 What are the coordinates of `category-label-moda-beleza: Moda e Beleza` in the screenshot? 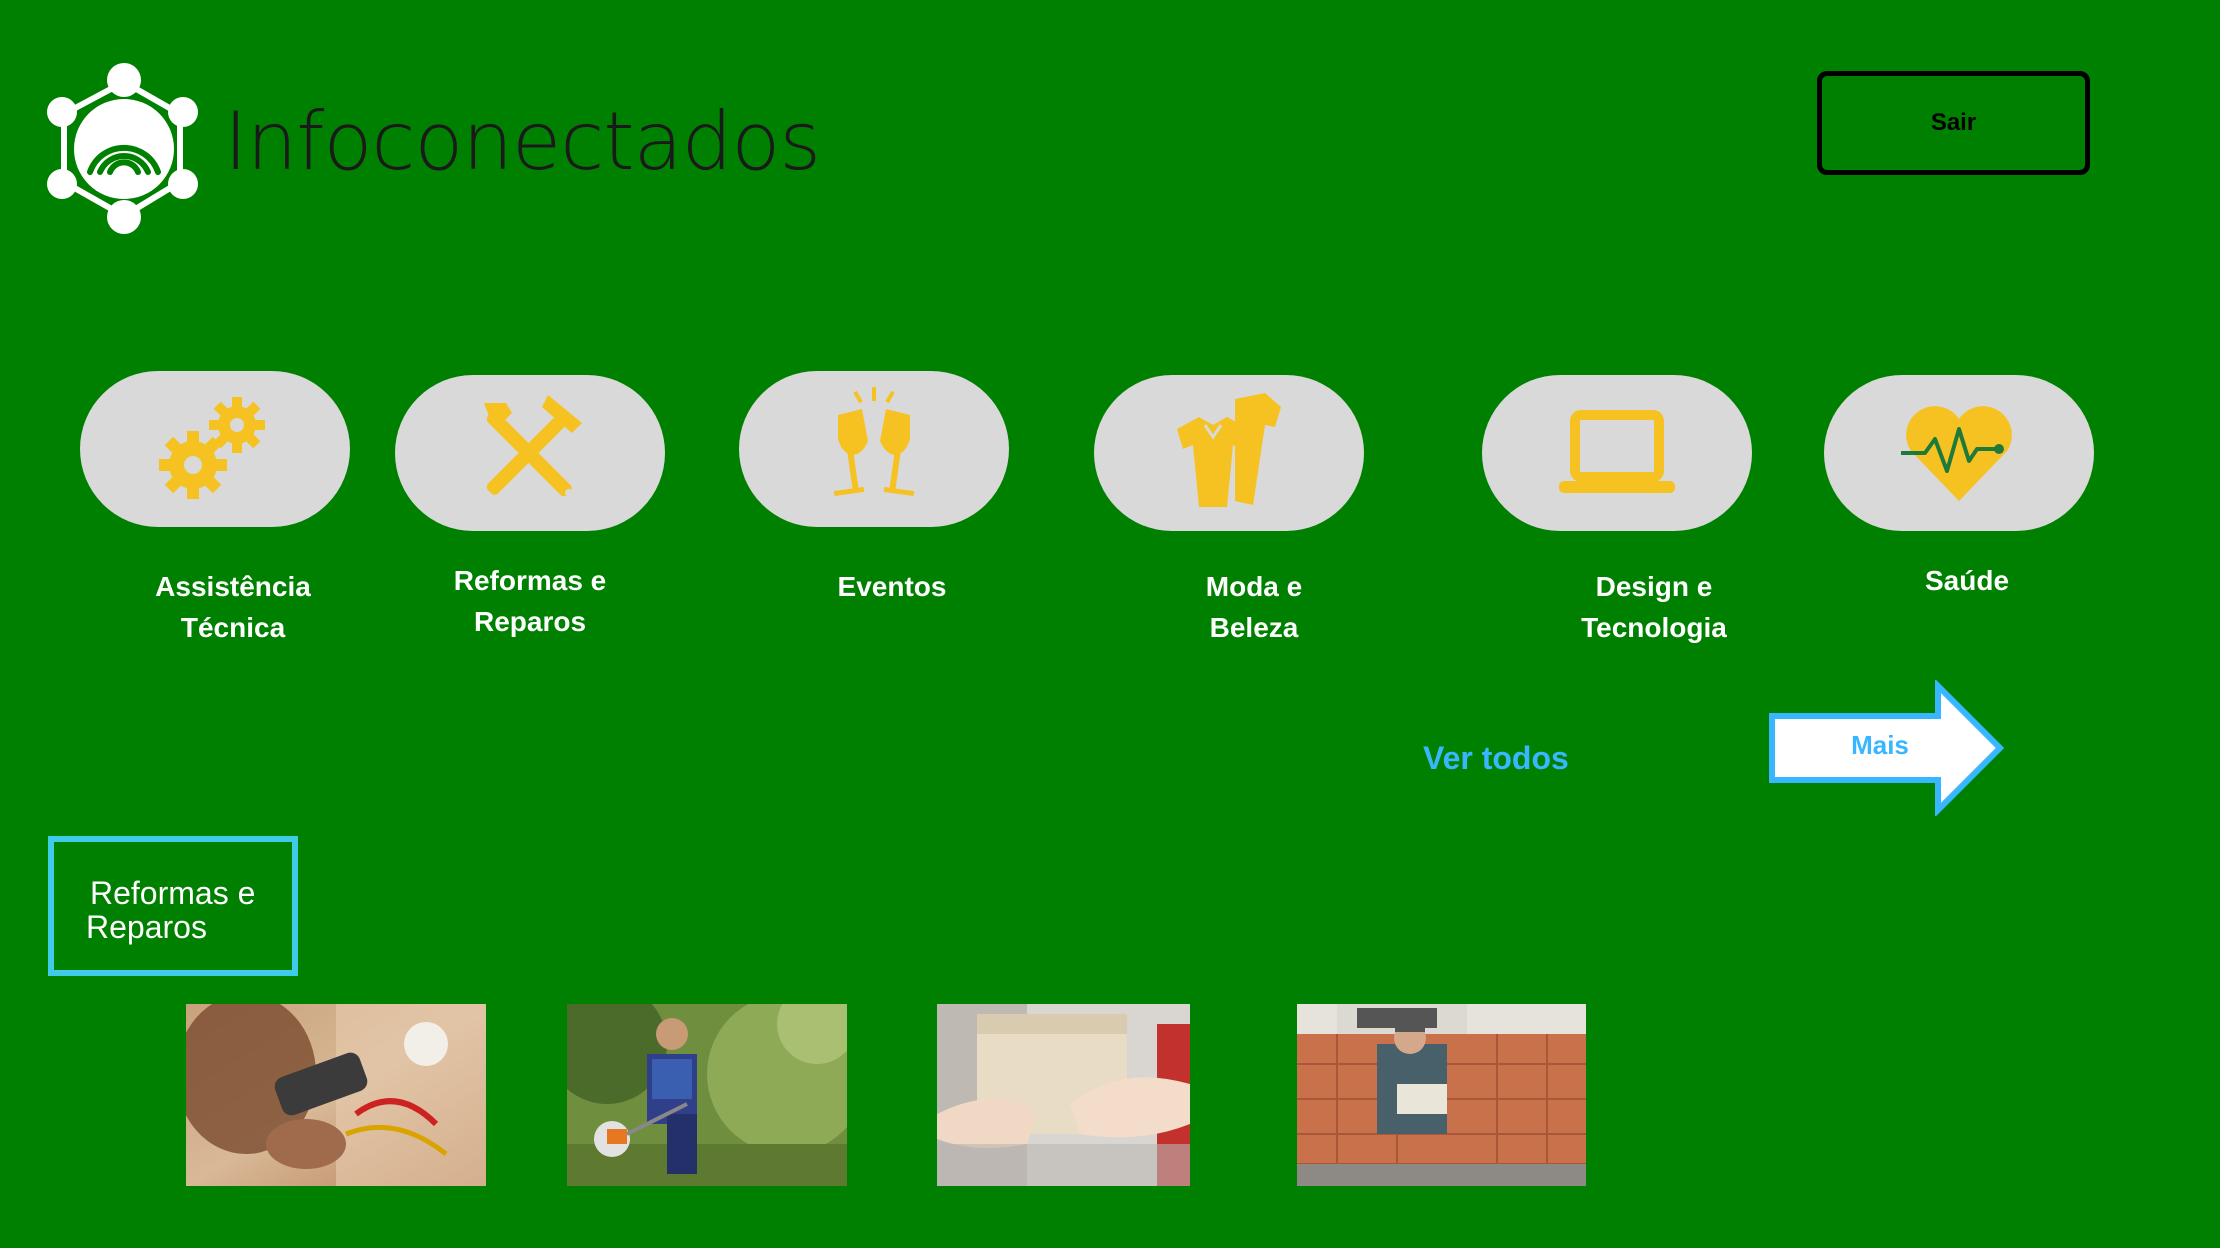 It's located at (1254, 607).